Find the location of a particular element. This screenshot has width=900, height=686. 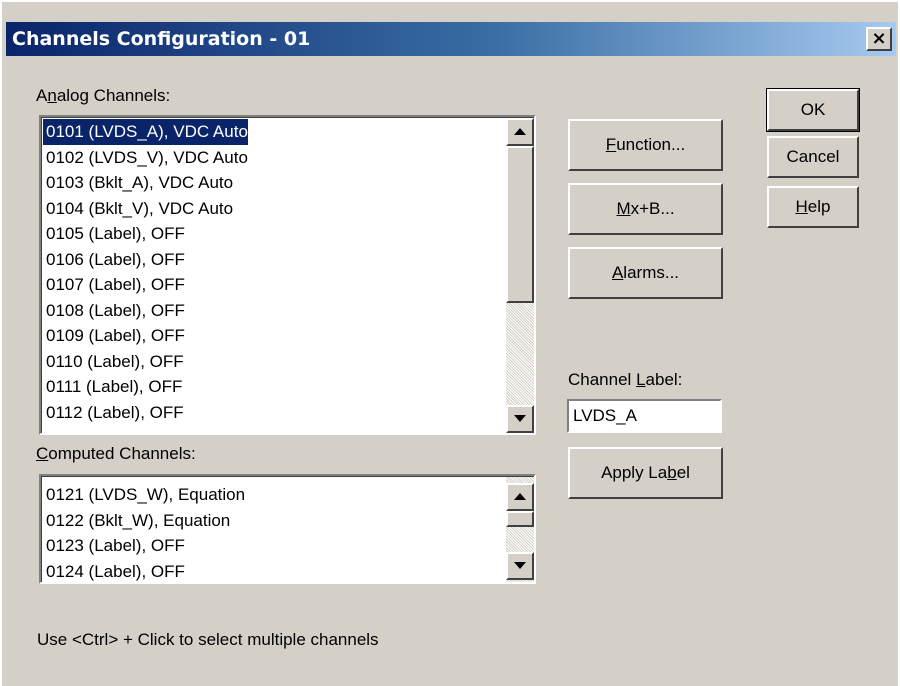

cancel-button: Cancel is located at coordinates (813, 157).